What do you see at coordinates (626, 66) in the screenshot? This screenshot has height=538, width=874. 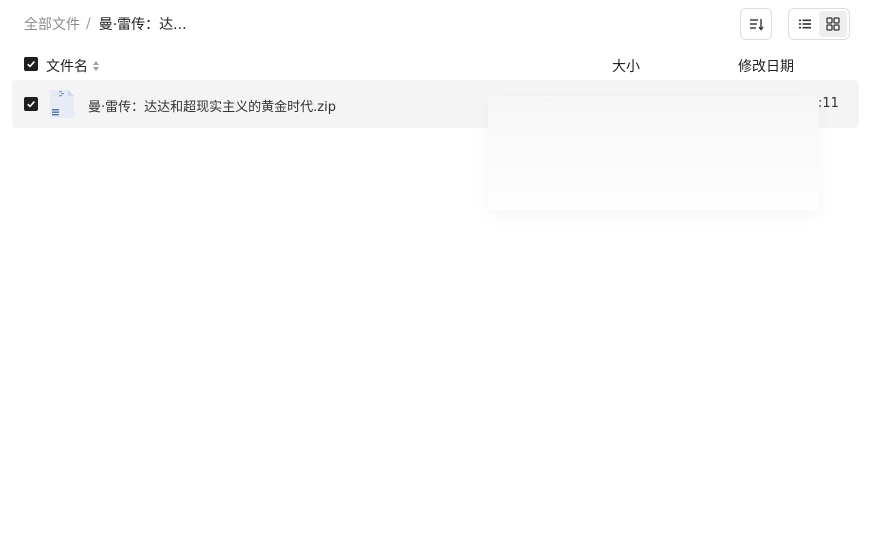 I see `column-header-size: 大小` at bounding box center [626, 66].